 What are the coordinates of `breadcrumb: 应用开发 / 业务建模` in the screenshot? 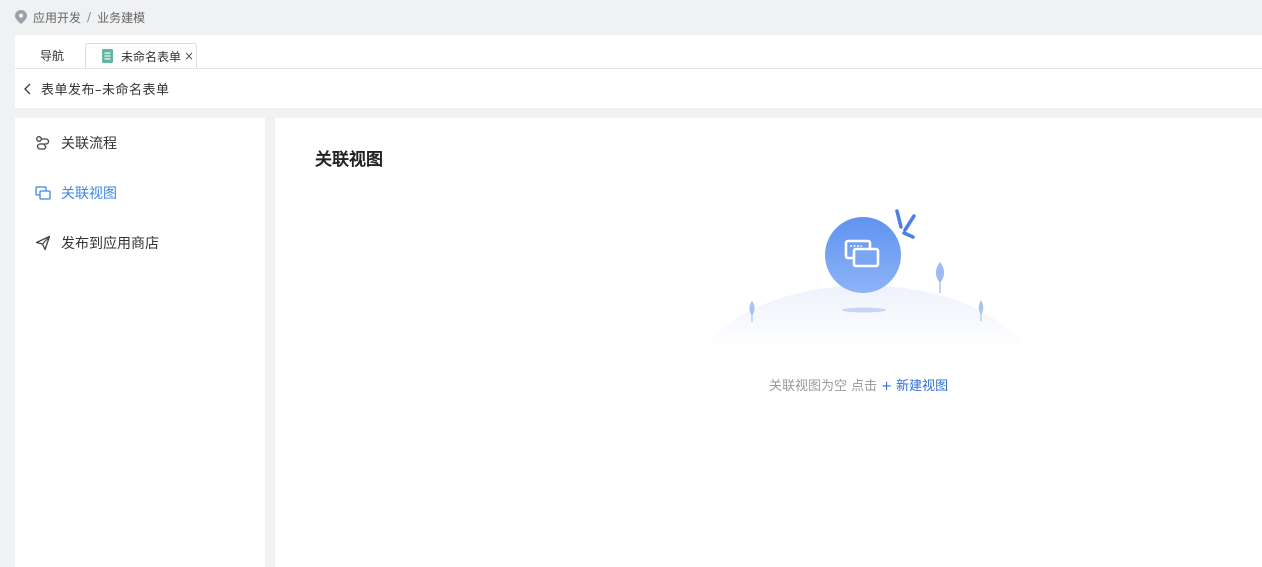 It's located at (80, 17).